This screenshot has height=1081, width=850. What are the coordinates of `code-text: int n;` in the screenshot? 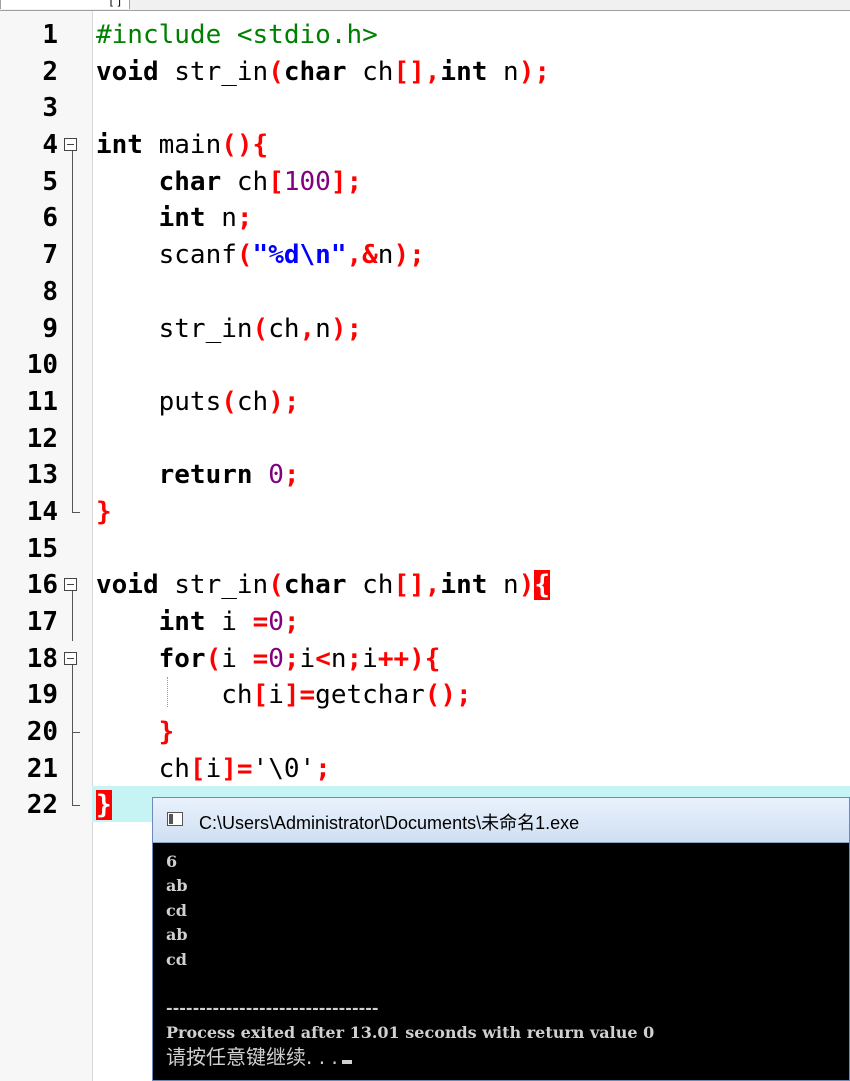 It's located at (174, 218).